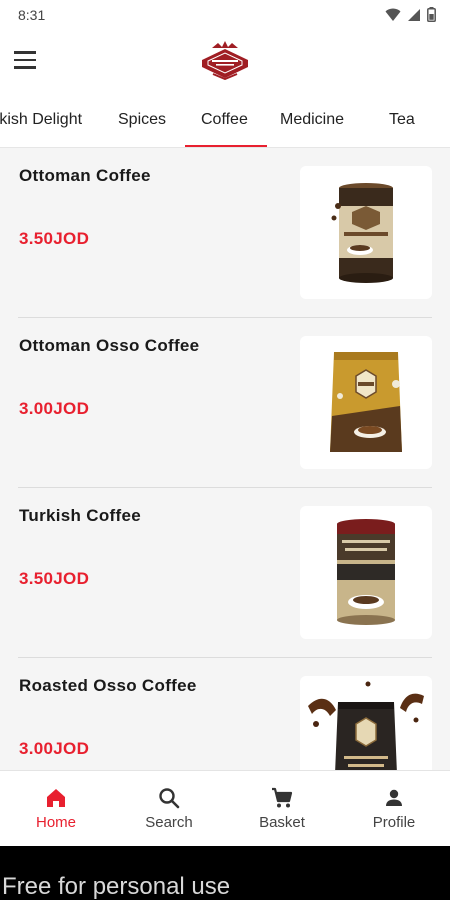 This screenshot has height=900, width=450. What do you see at coordinates (28, 60) in the screenshot?
I see `menu-icon` at bounding box center [28, 60].